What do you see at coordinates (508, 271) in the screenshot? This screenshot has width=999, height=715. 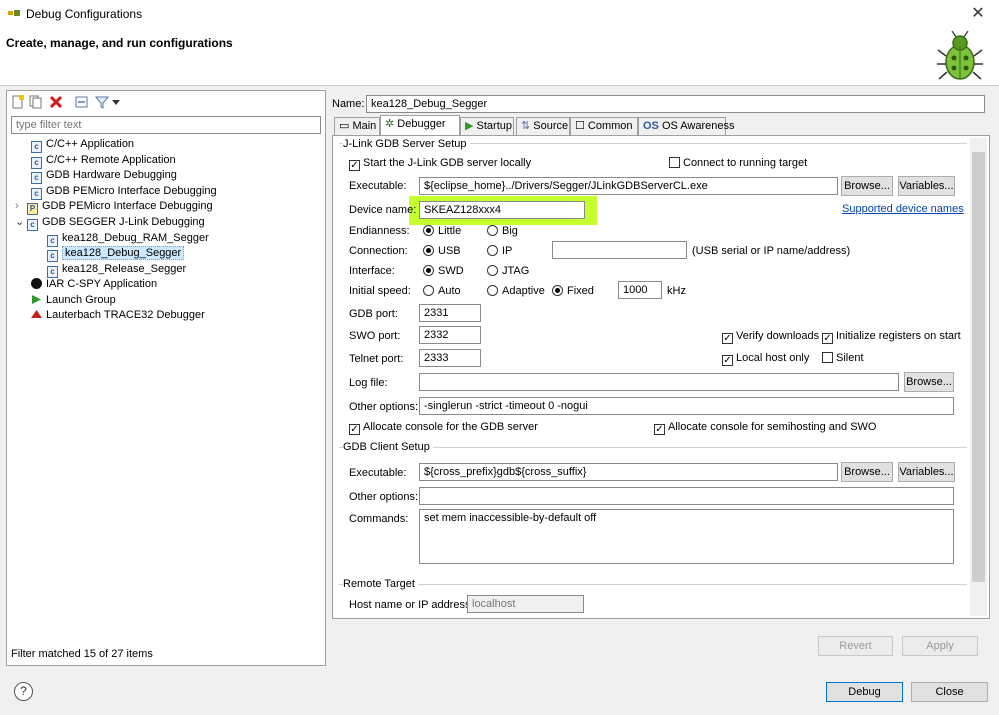 I see `interface-jtag-radio: JTAG` at bounding box center [508, 271].